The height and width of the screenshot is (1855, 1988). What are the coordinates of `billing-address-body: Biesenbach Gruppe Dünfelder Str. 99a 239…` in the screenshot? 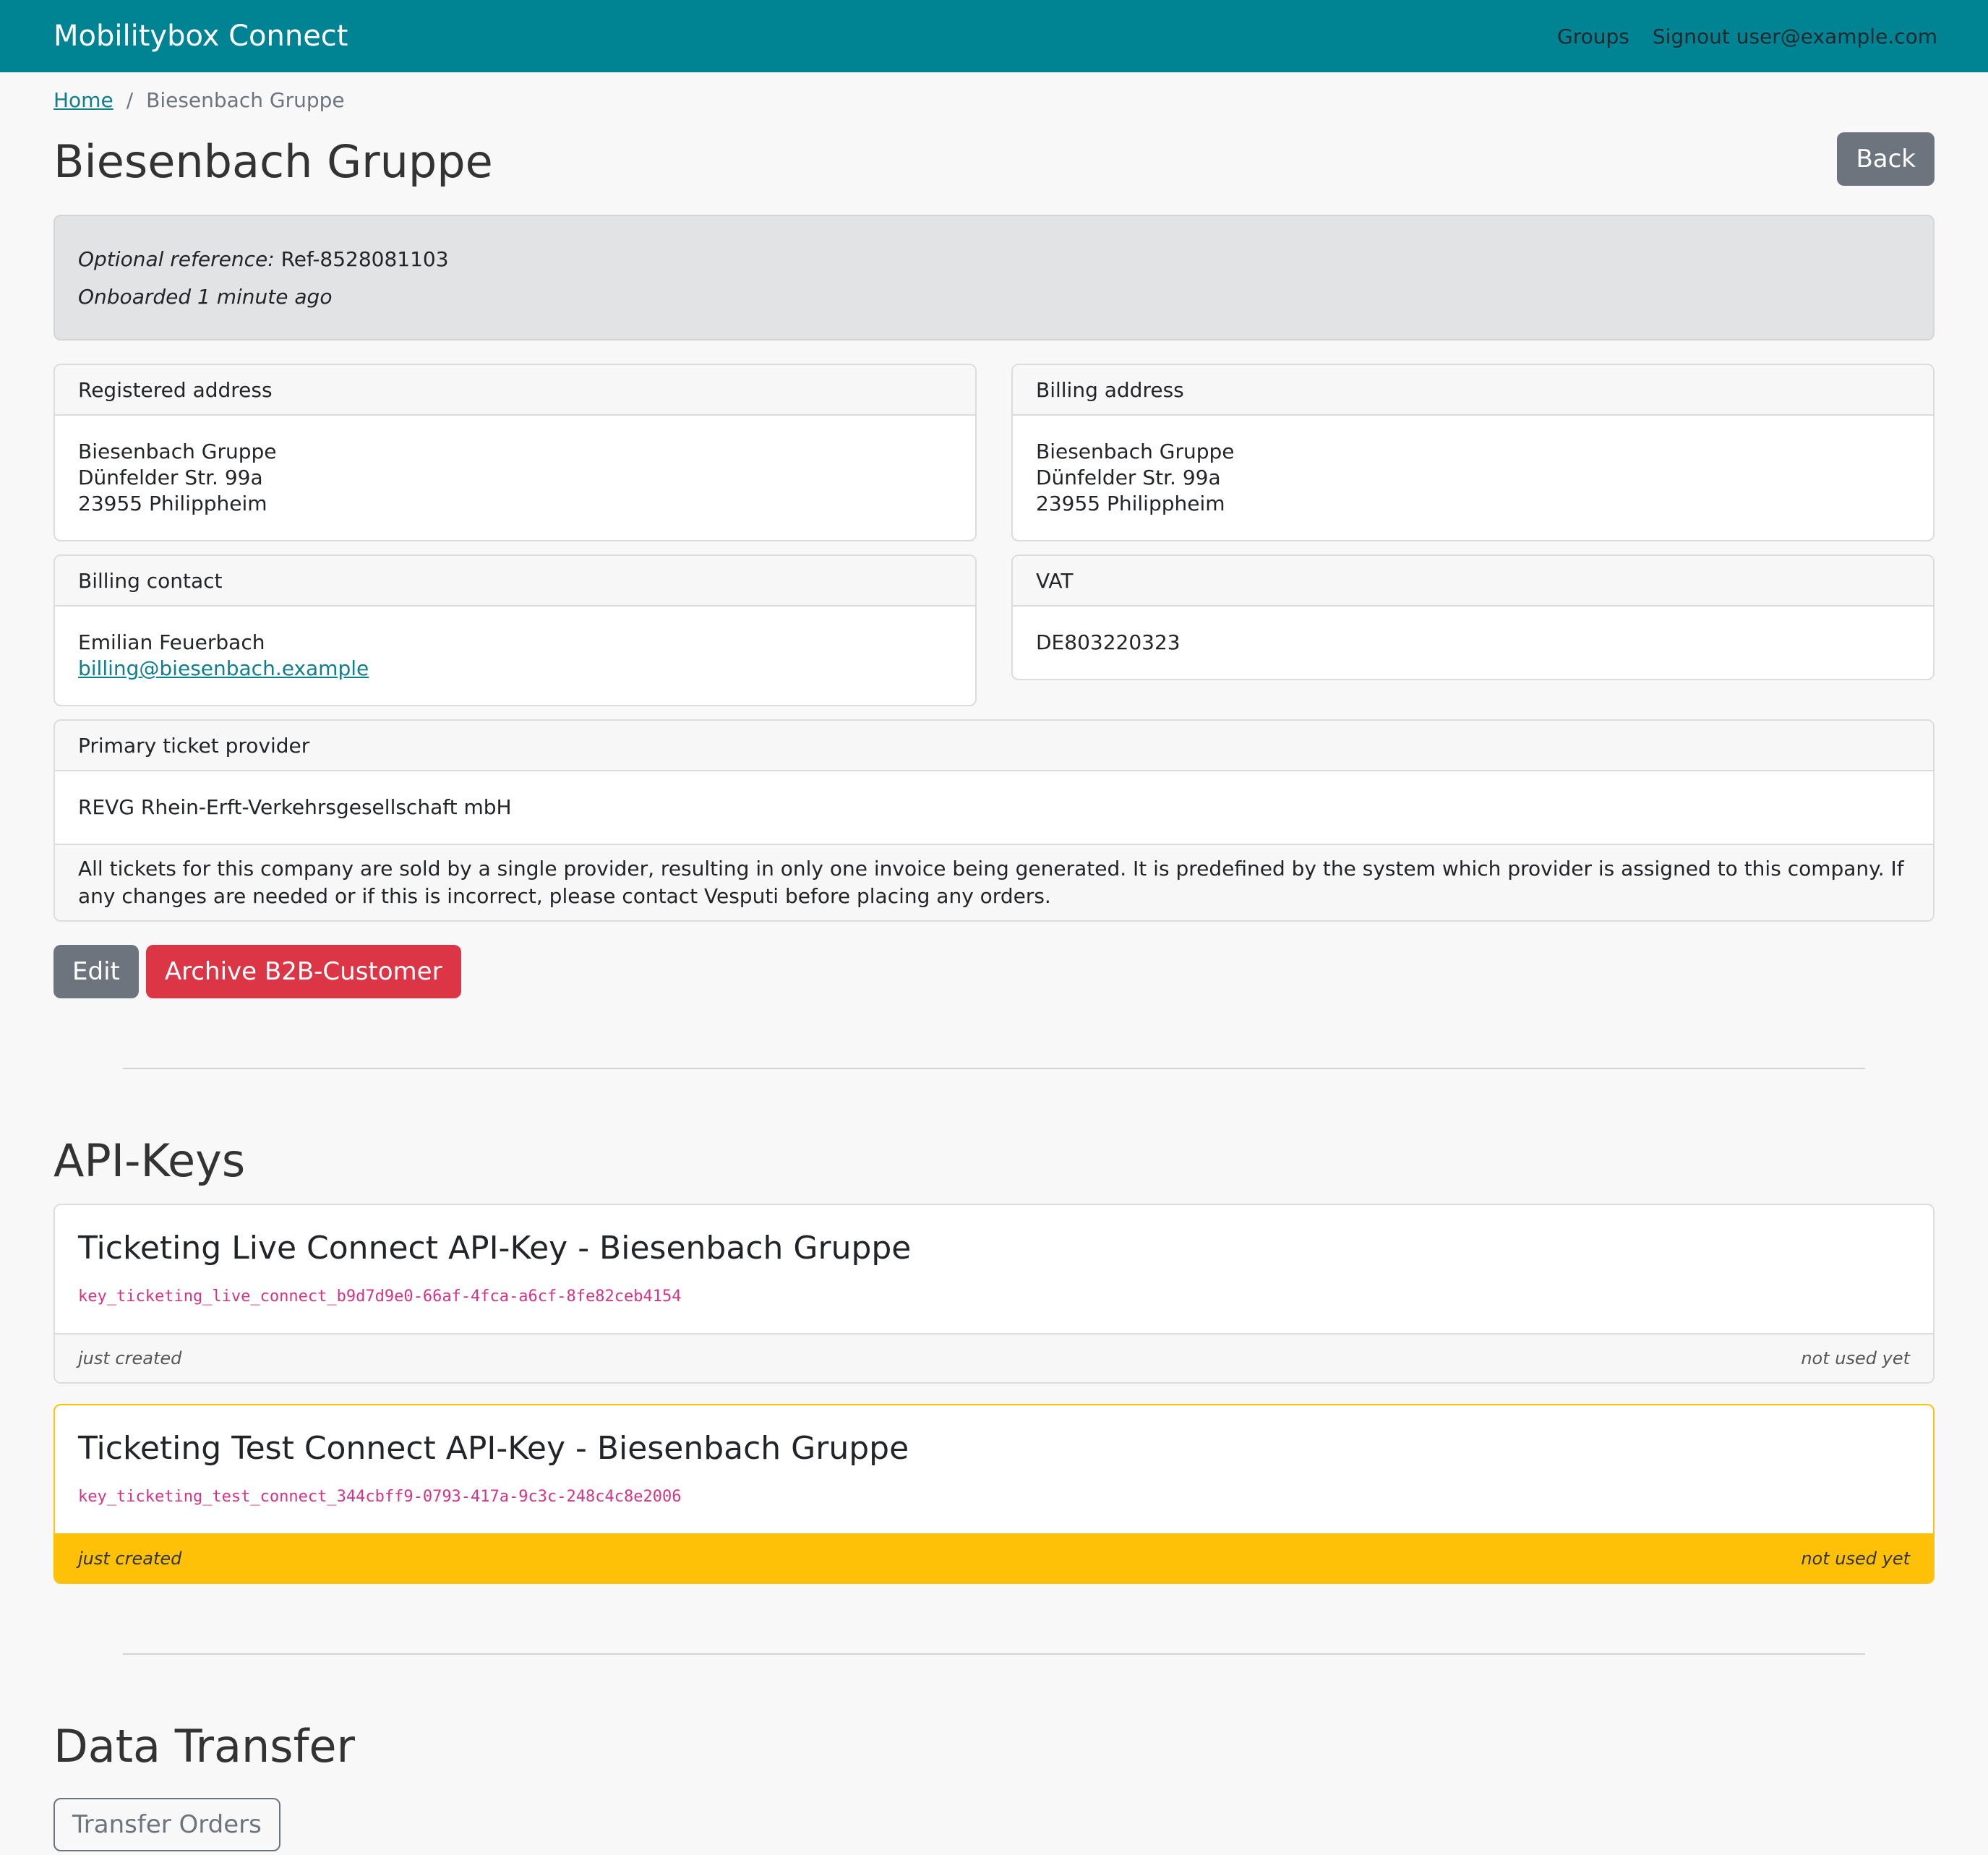 It's located at (1473, 478).